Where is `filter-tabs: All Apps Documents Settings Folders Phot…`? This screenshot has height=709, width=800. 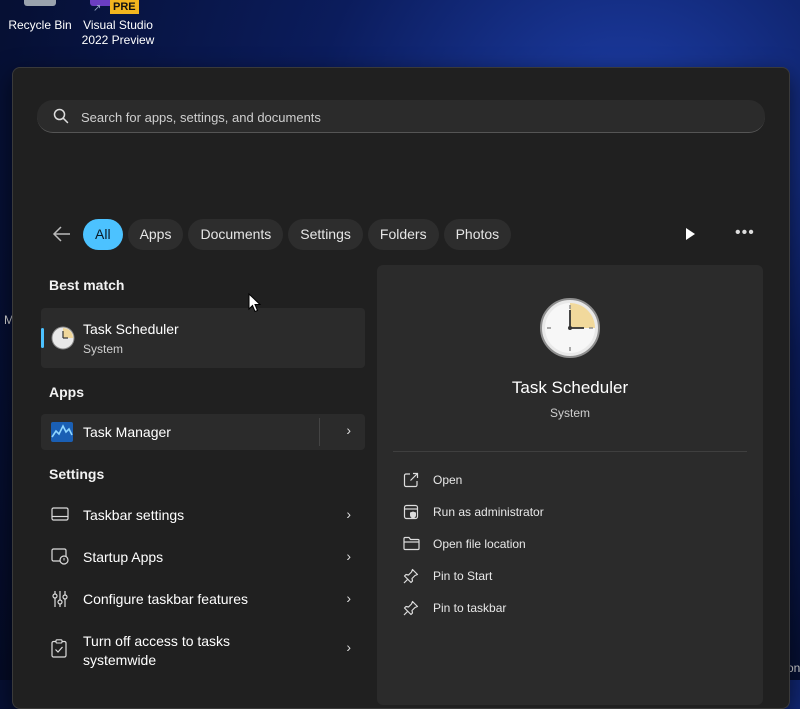 filter-tabs: All Apps Documents Settings Folders Phot… is located at coordinates (297, 234).